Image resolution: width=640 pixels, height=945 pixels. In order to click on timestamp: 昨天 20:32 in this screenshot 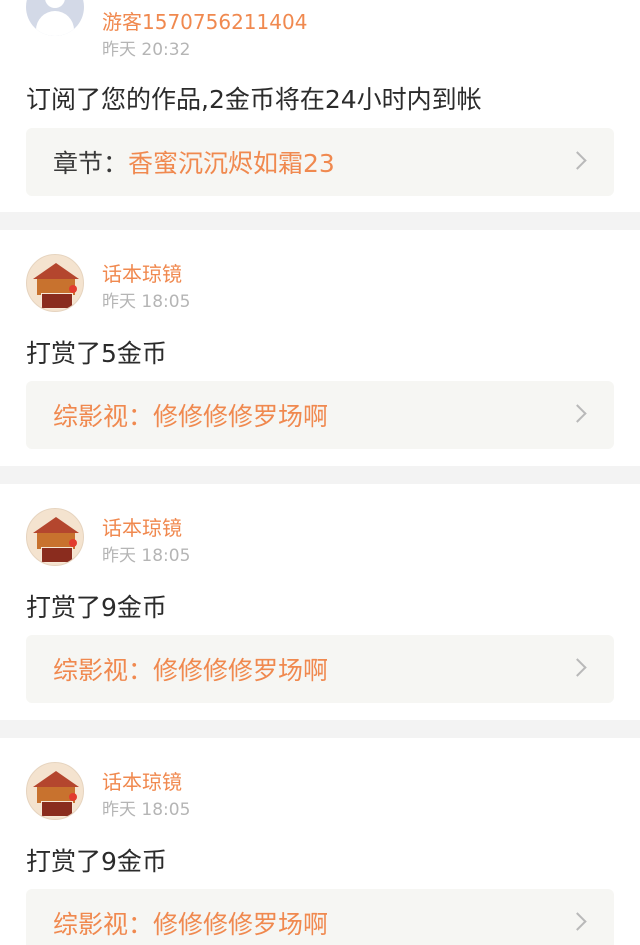, I will do `click(146, 50)`.